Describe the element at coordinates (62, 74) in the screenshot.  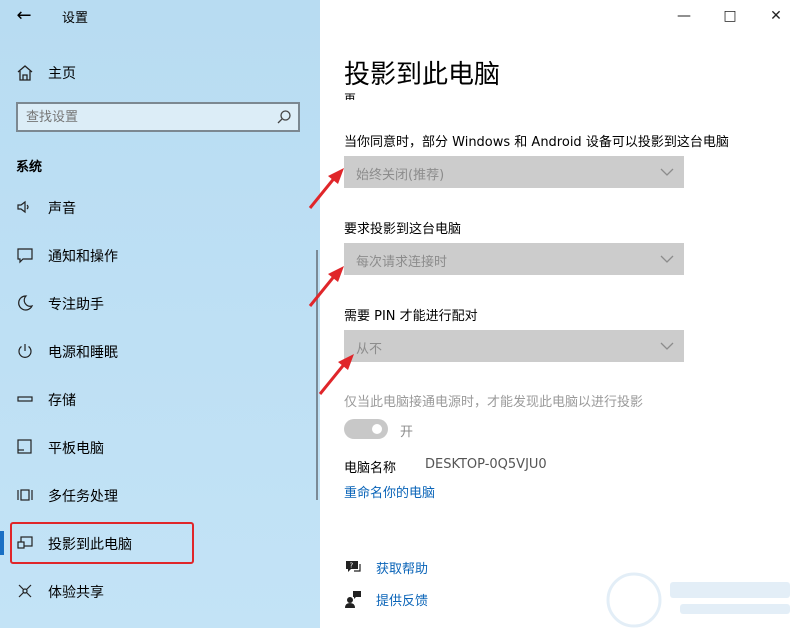
I see `nav-home-label: 主页` at that location.